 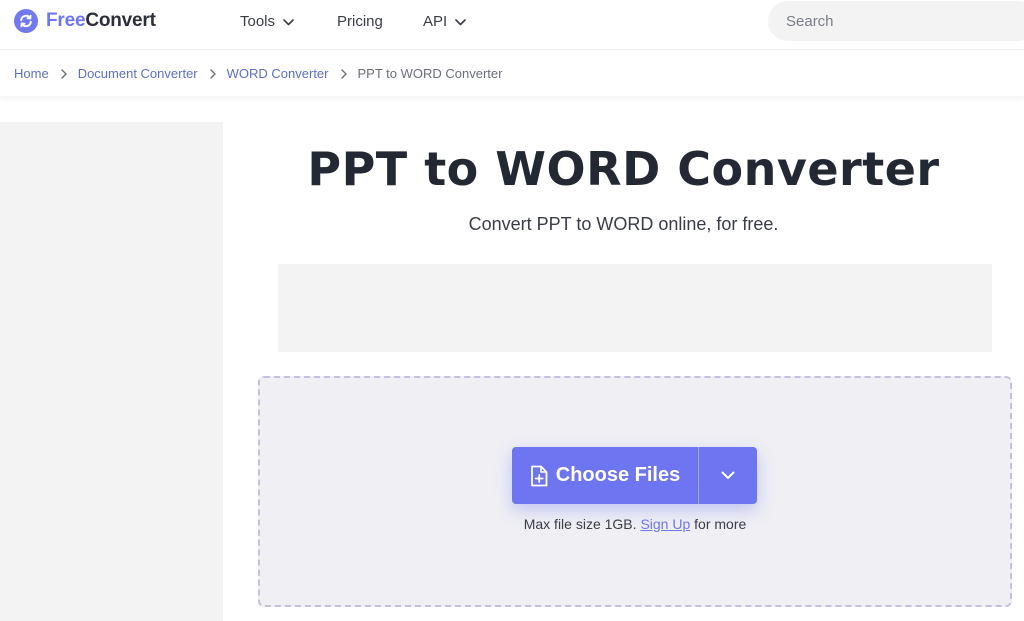 What do you see at coordinates (720, 524) in the screenshot?
I see `for-more-text: for more` at bounding box center [720, 524].